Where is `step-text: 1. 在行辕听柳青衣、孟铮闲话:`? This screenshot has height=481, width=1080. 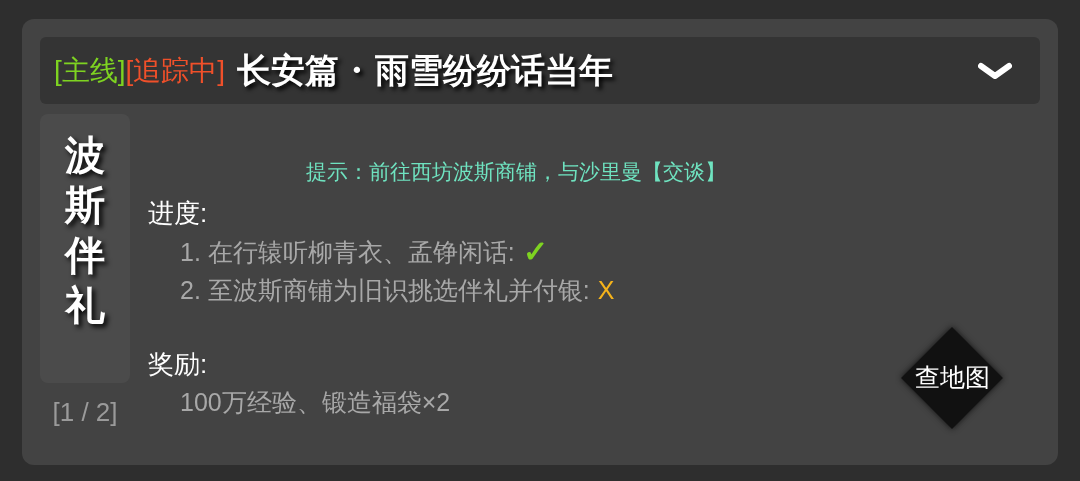 step-text: 1. 在行辕听柳青衣、孟铮闲话: is located at coordinates (347, 252).